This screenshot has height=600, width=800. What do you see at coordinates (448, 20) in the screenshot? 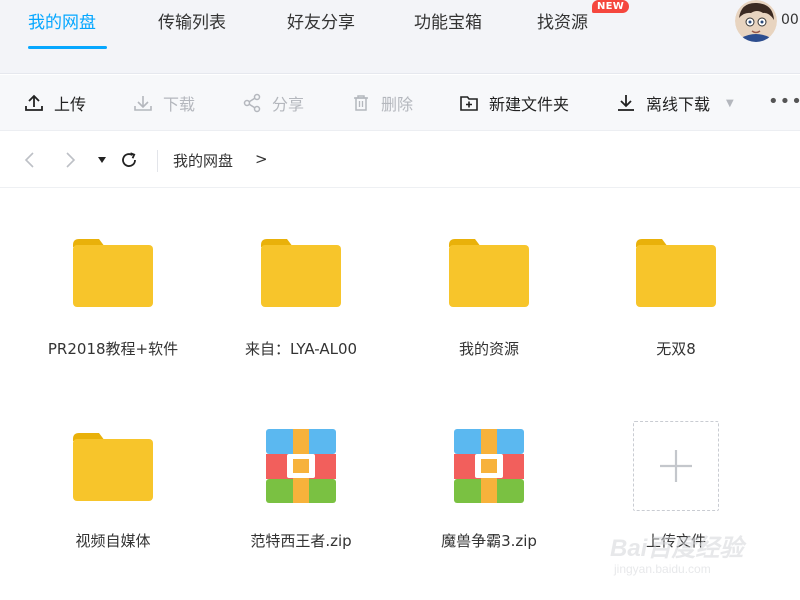
I see `tab-toolbox: 功能宝箱` at bounding box center [448, 20].